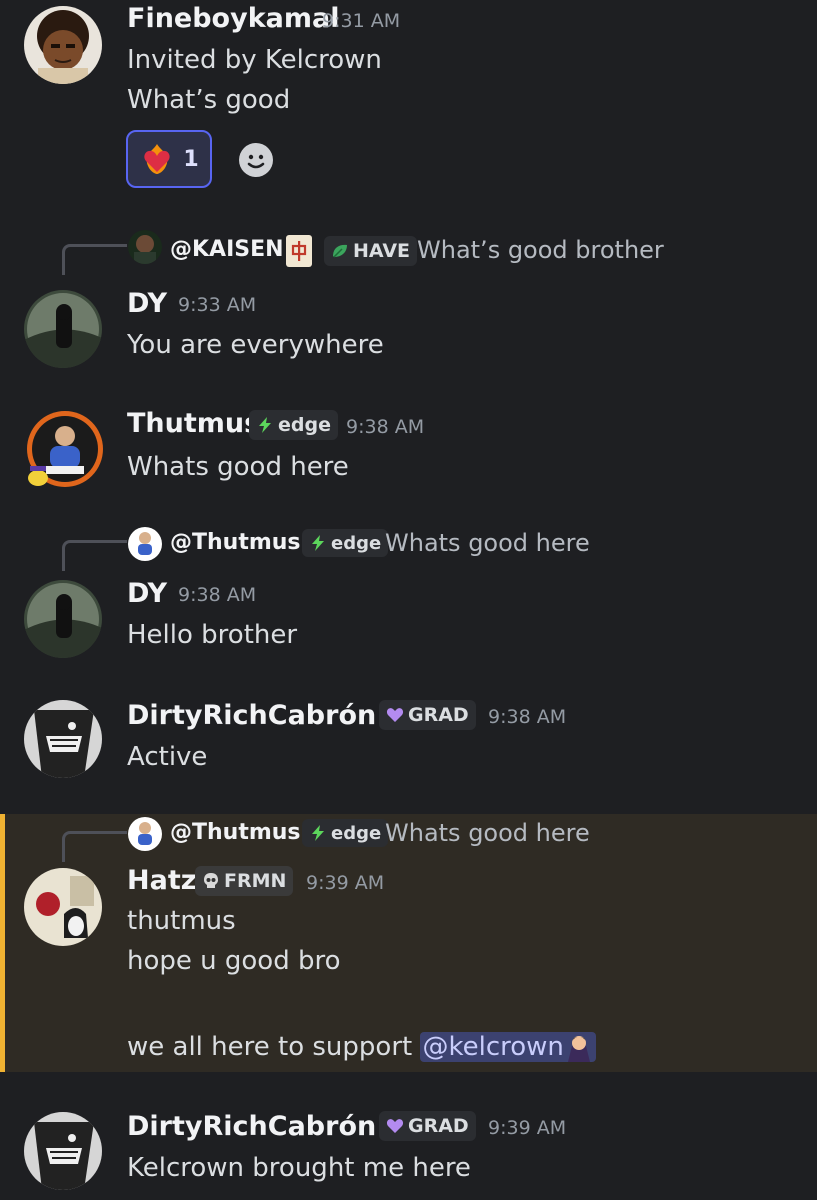  I want to click on mahjong-tile-icon, so click(299, 251).